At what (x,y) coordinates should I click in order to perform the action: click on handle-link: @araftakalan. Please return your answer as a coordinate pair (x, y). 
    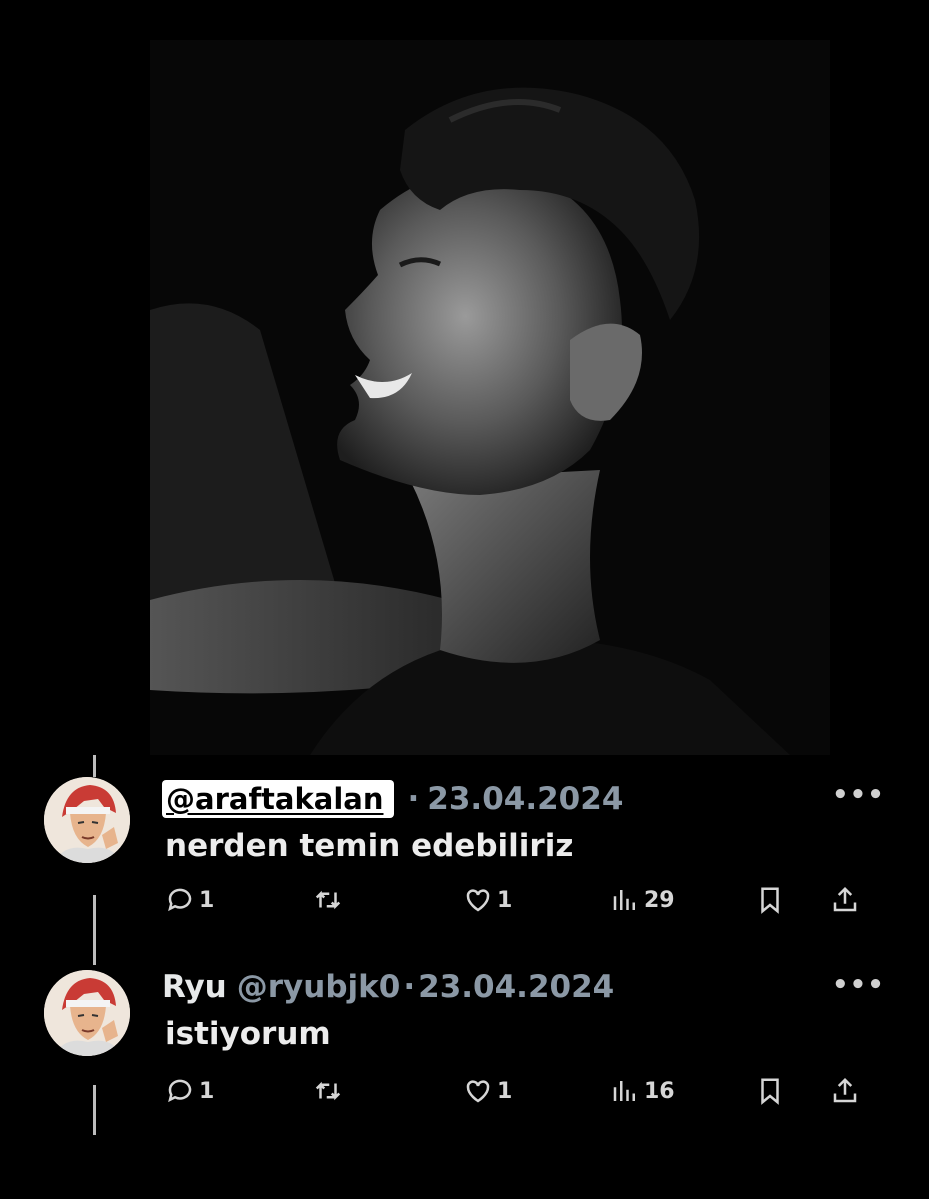
    Looking at the image, I should click on (278, 799).